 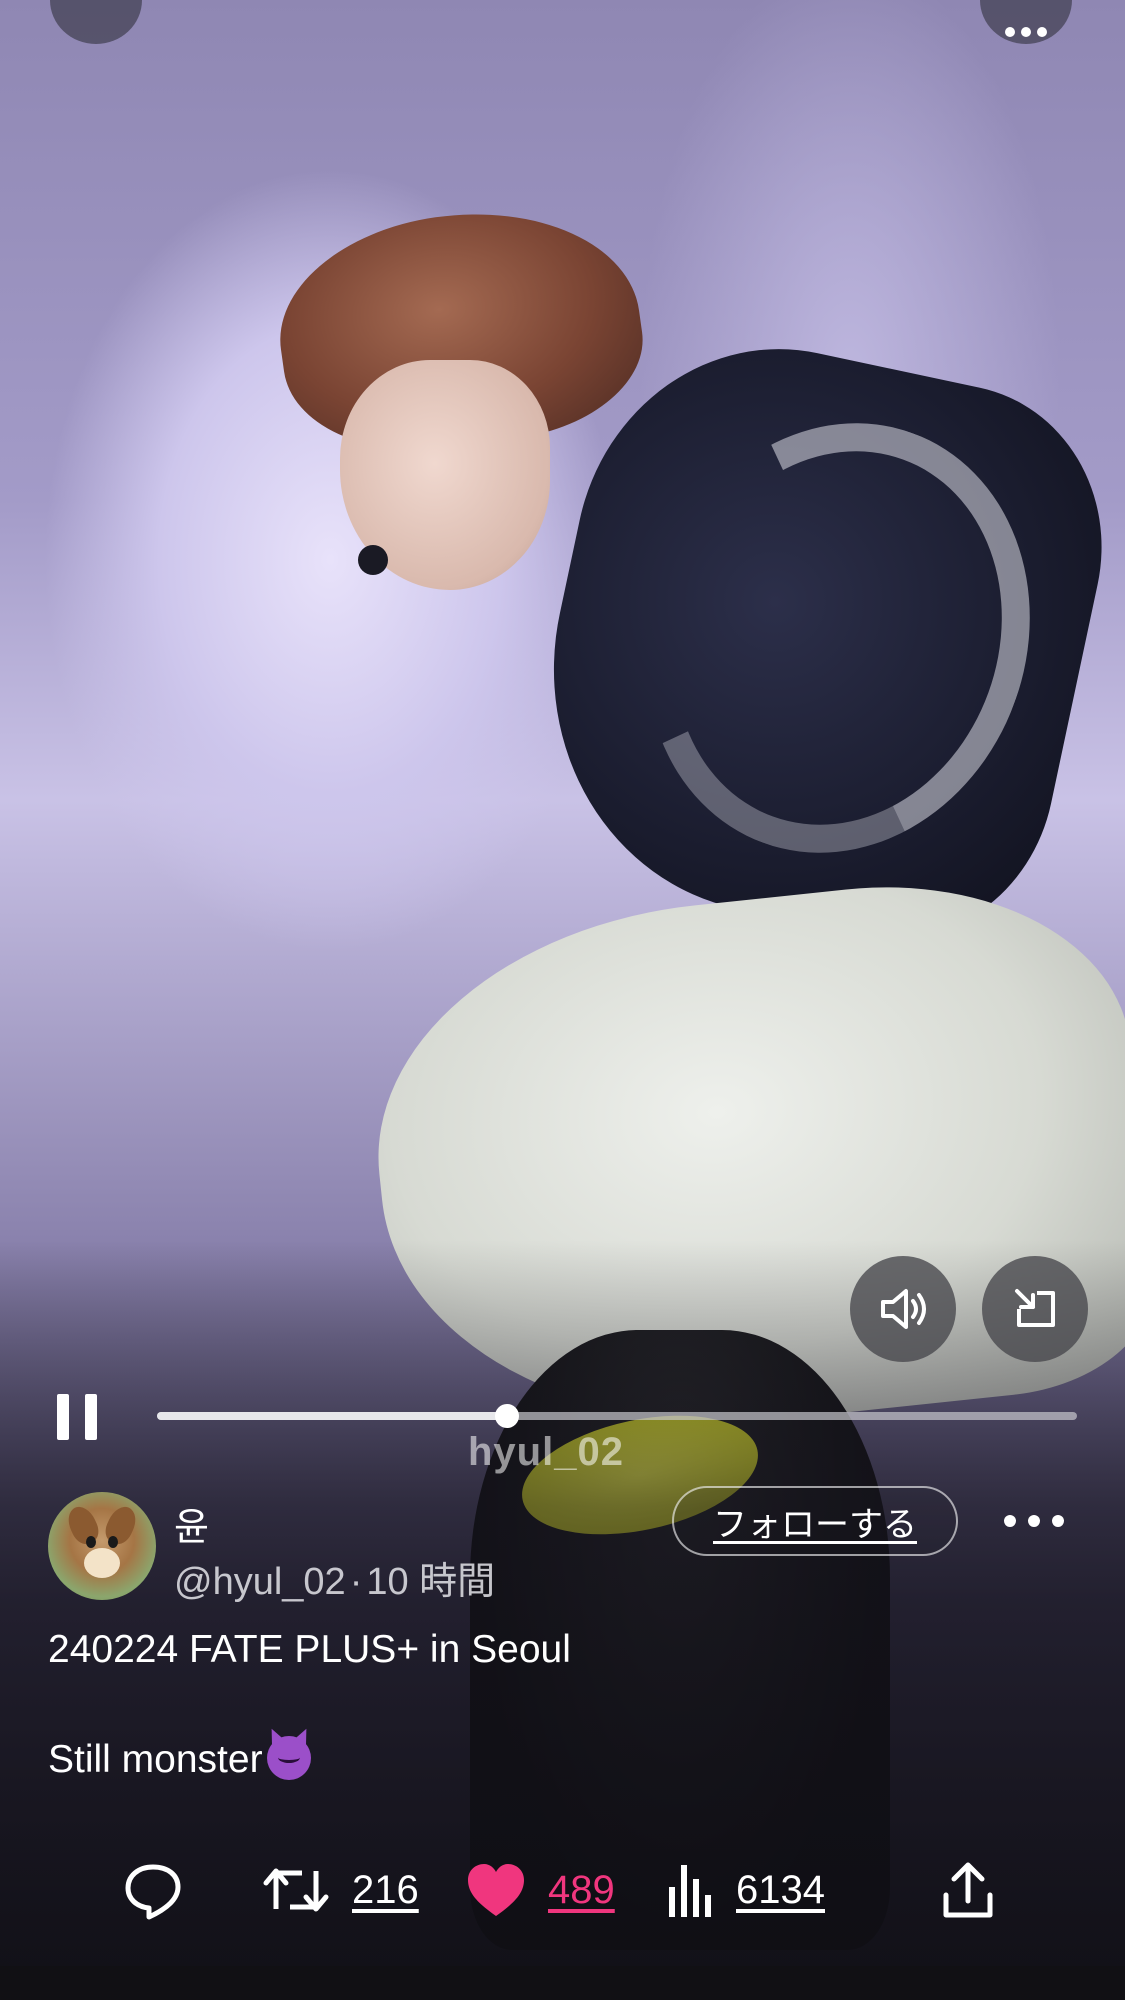 I want to click on action-bar: 216 489 6134, so click(x=562, y=1890).